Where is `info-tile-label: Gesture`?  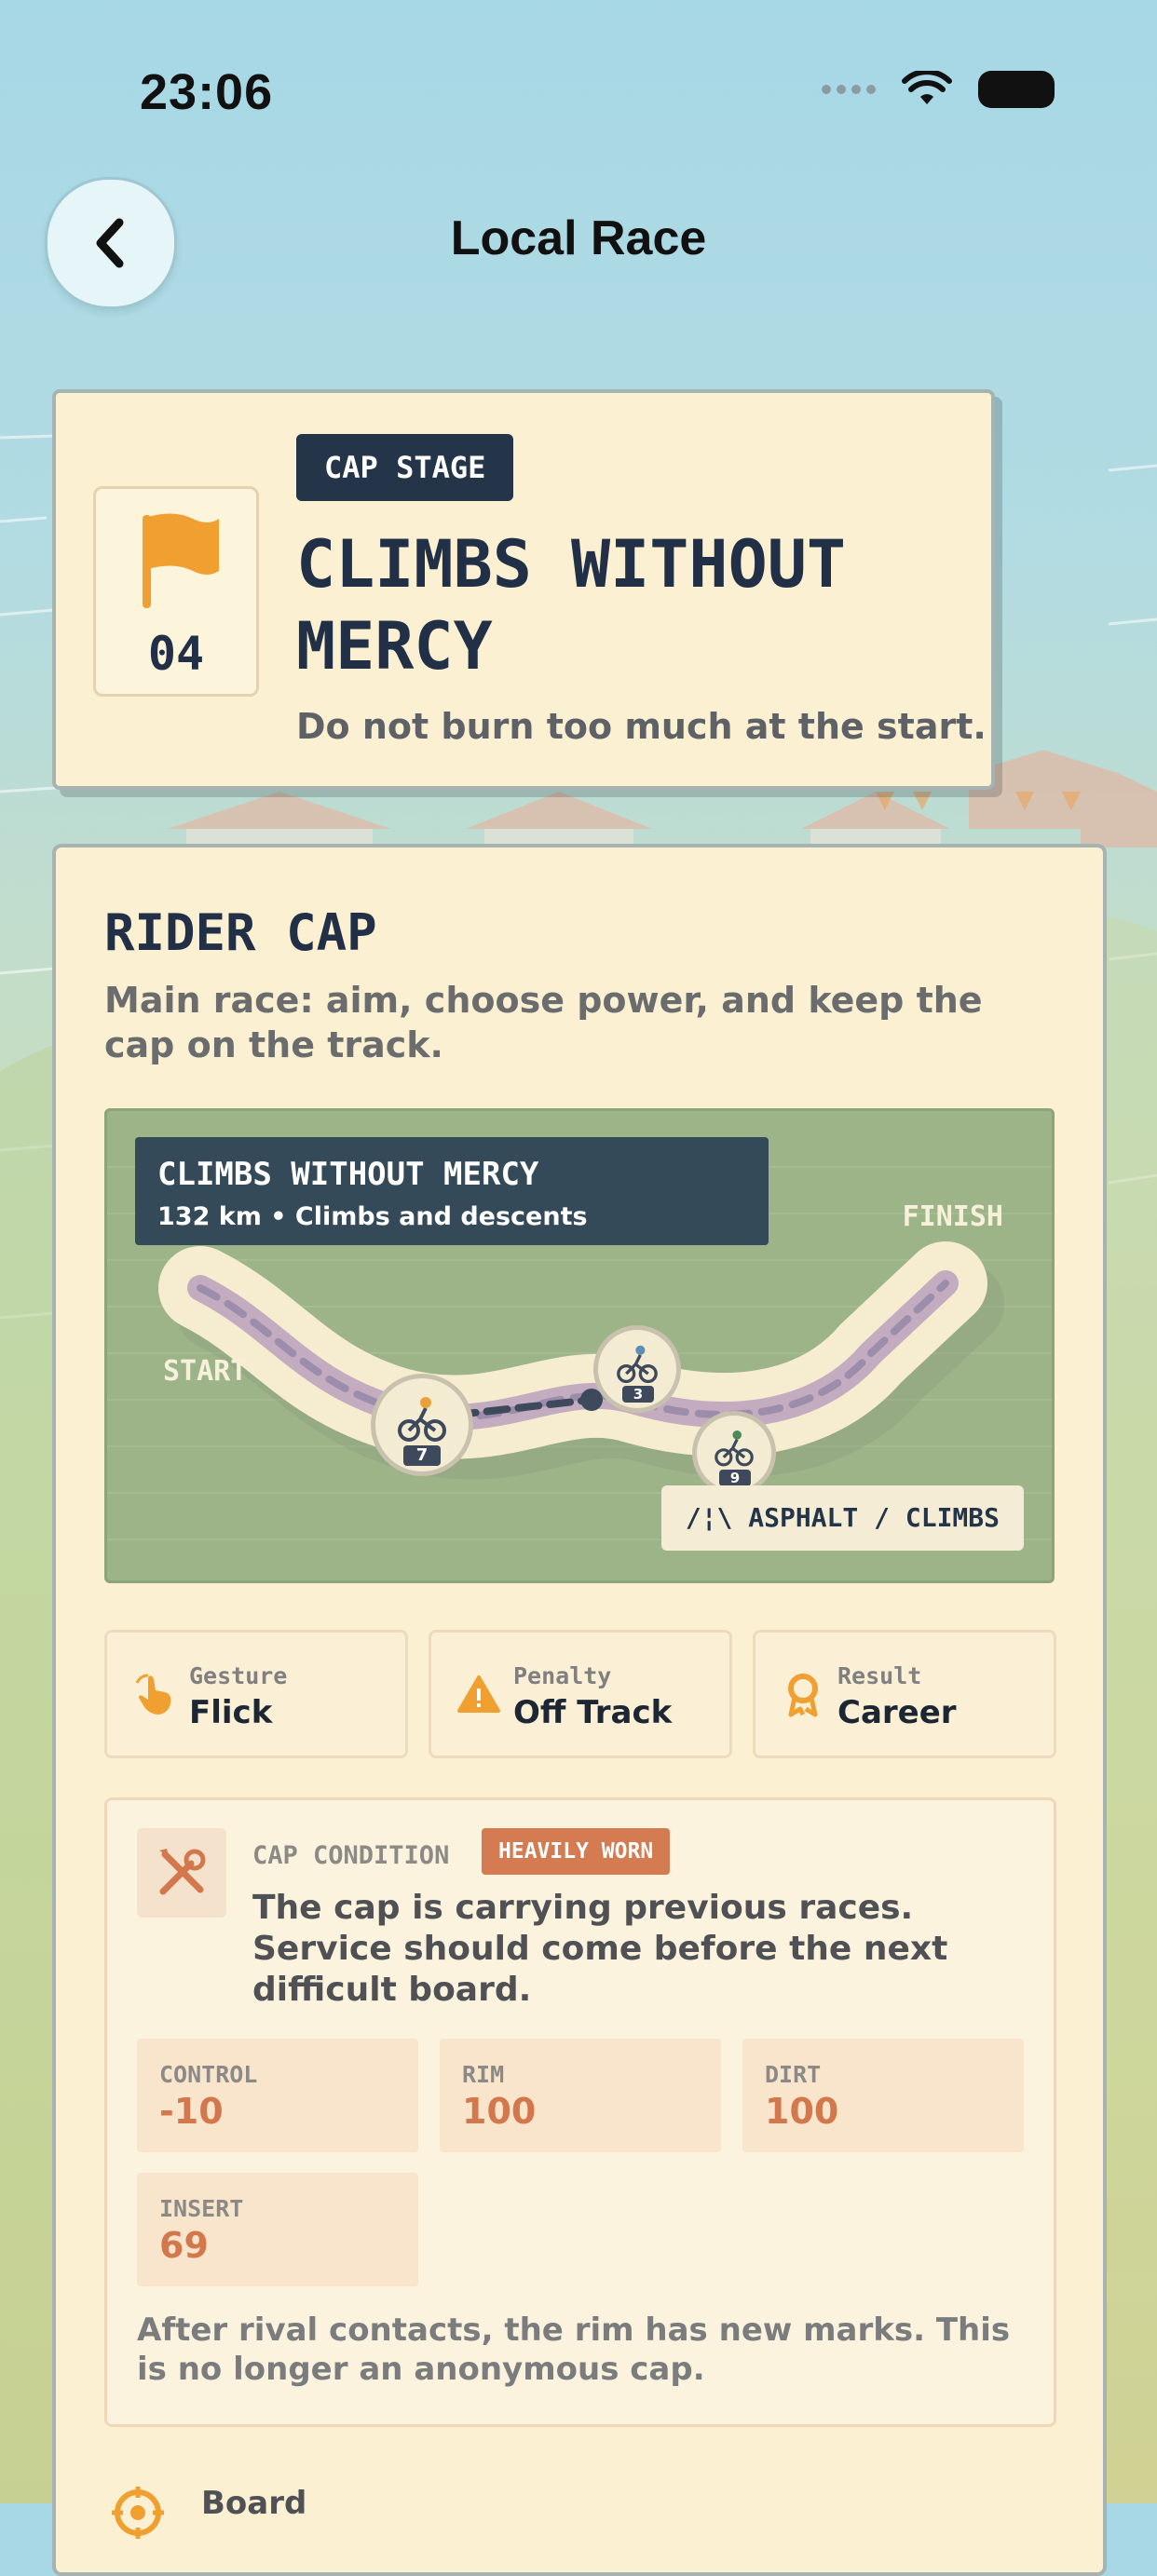
info-tile-label: Gesture is located at coordinates (238, 1675).